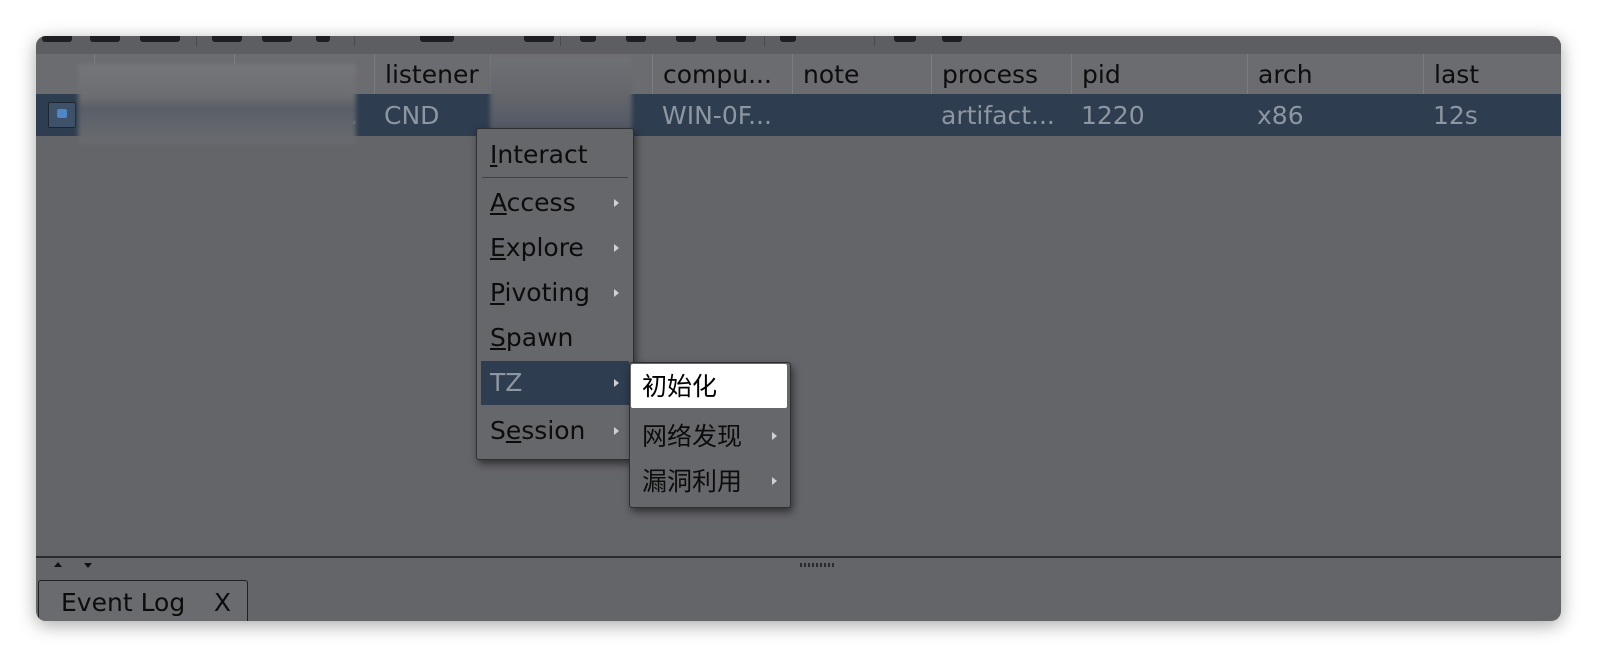 This screenshot has width=1598, height=658. What do you see at coordinates (74, 566) in the screenshot?
I see `split-pane-arrows` at bounding box center [74, 566].